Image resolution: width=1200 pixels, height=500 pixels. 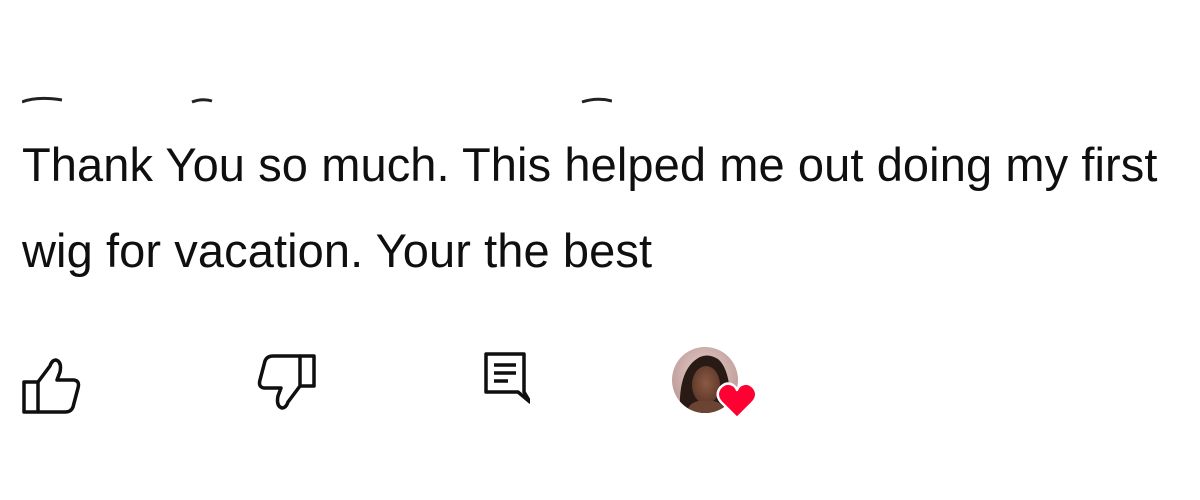 What do you see at coordinates (317, 94) in the screenshot?
I see `cut-off-previous-line` at bounding box center [317, 94].